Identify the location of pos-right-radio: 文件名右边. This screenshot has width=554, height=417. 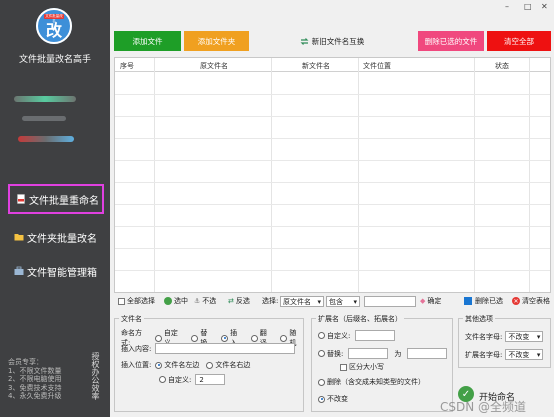
(228, 365).